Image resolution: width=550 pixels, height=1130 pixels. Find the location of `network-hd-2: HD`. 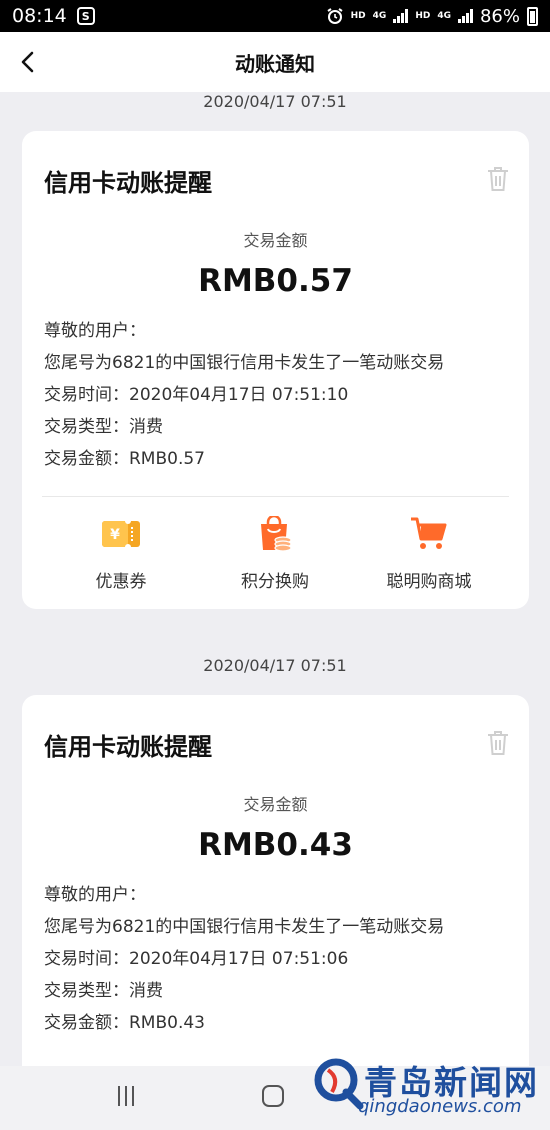

network-hd-2: HD is located at coordinates (423, 16).